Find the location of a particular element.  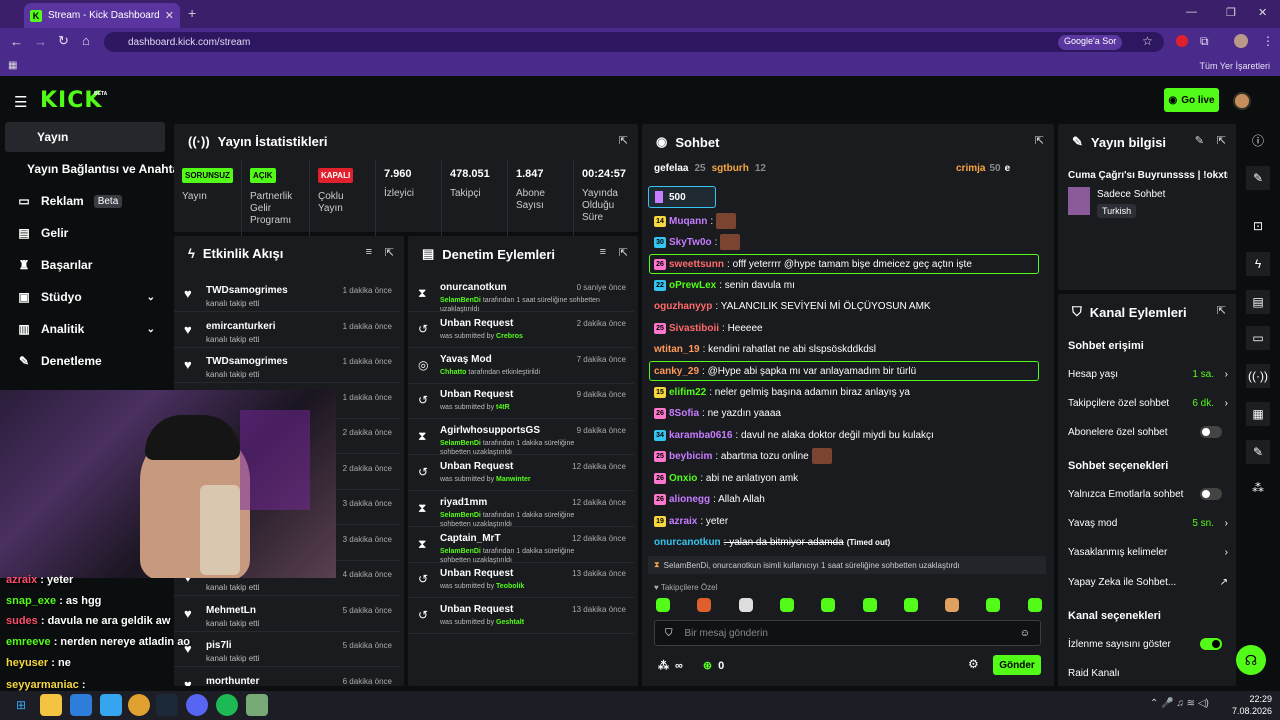

pencil-icon: ✎ is located at coordinates (1258, 178).